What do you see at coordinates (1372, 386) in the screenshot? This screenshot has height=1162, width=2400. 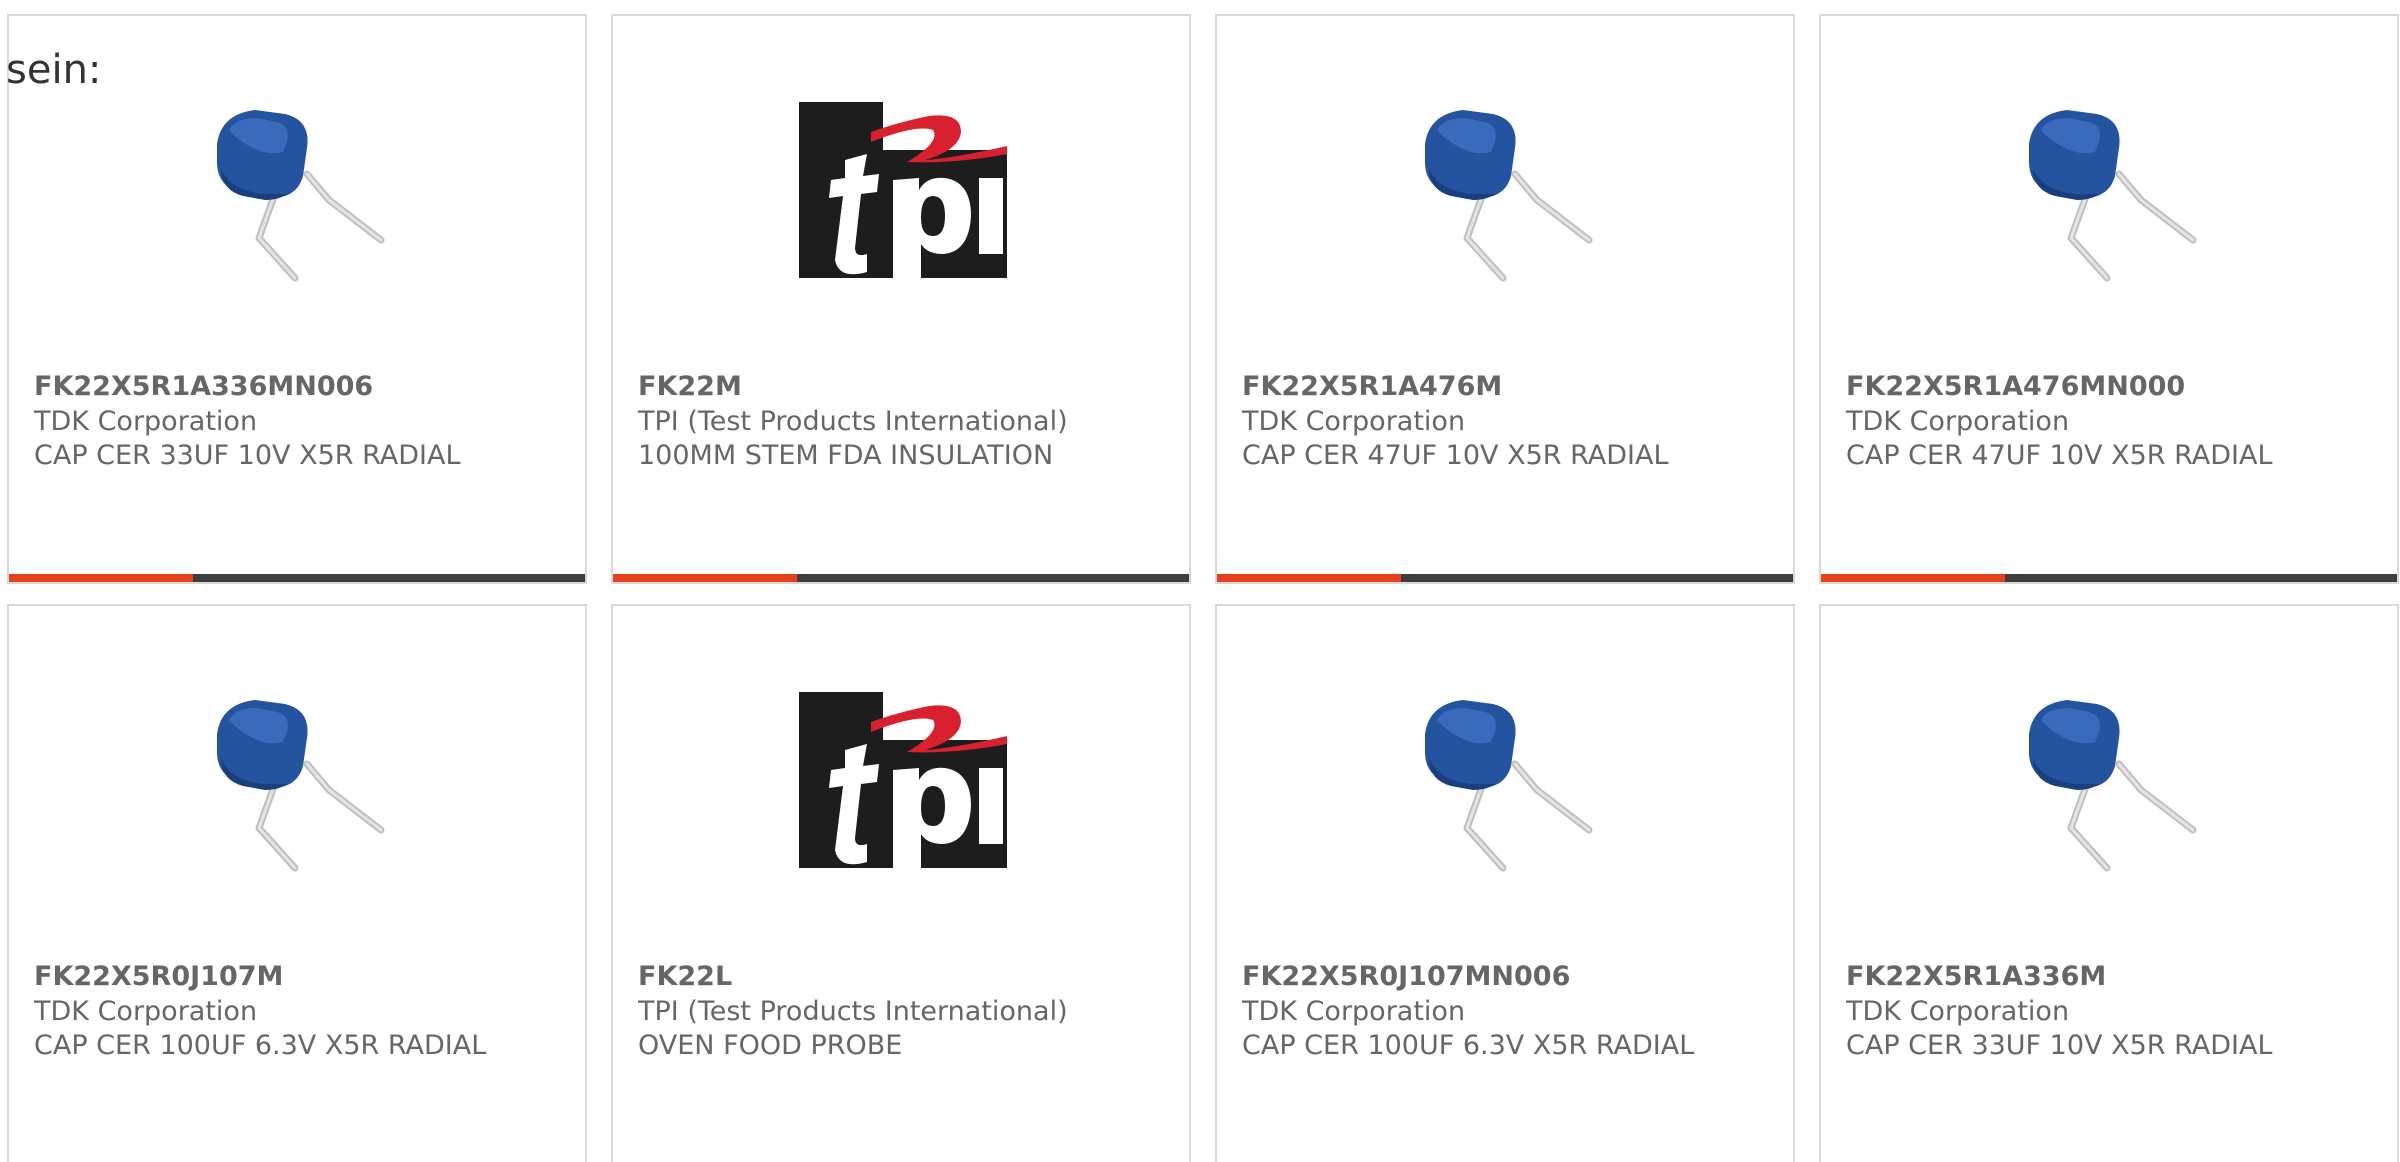 I see `part-number: FK22X5R1A476M` at bounding box center [1372, 386].